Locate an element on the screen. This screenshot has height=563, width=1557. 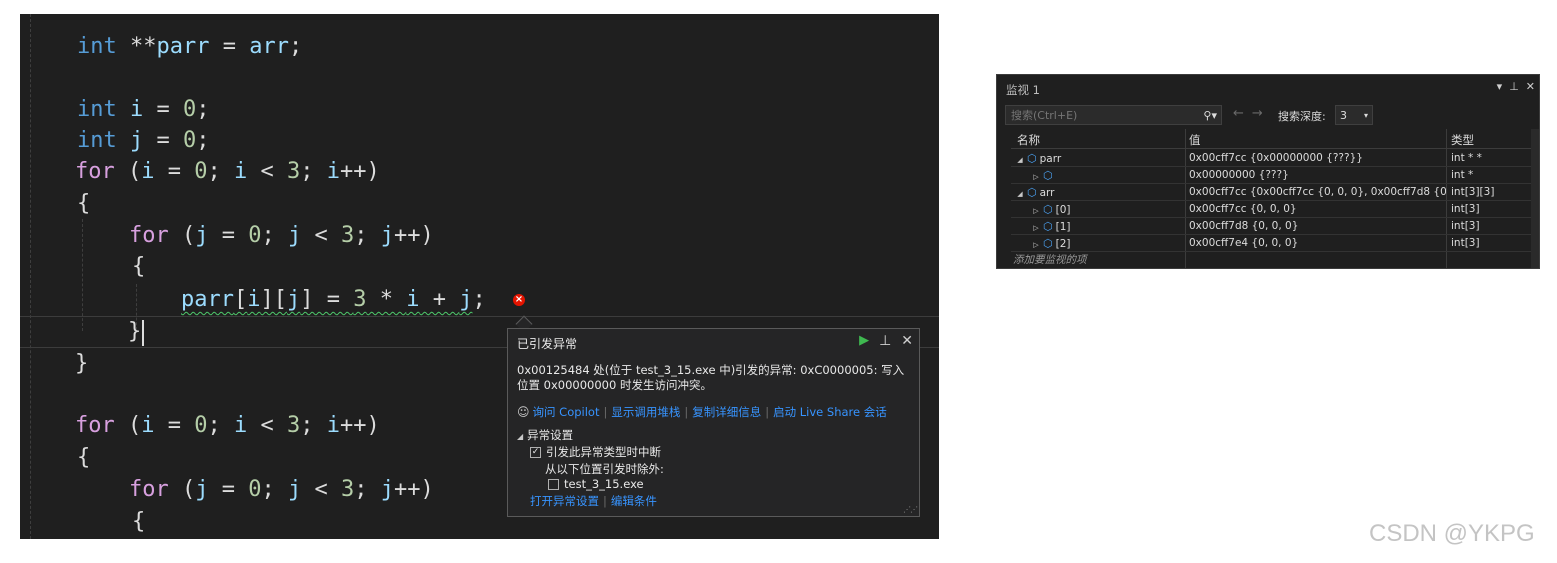
live-share-link: 启动 Live Share 会话 is located at coordinates (830, 412).